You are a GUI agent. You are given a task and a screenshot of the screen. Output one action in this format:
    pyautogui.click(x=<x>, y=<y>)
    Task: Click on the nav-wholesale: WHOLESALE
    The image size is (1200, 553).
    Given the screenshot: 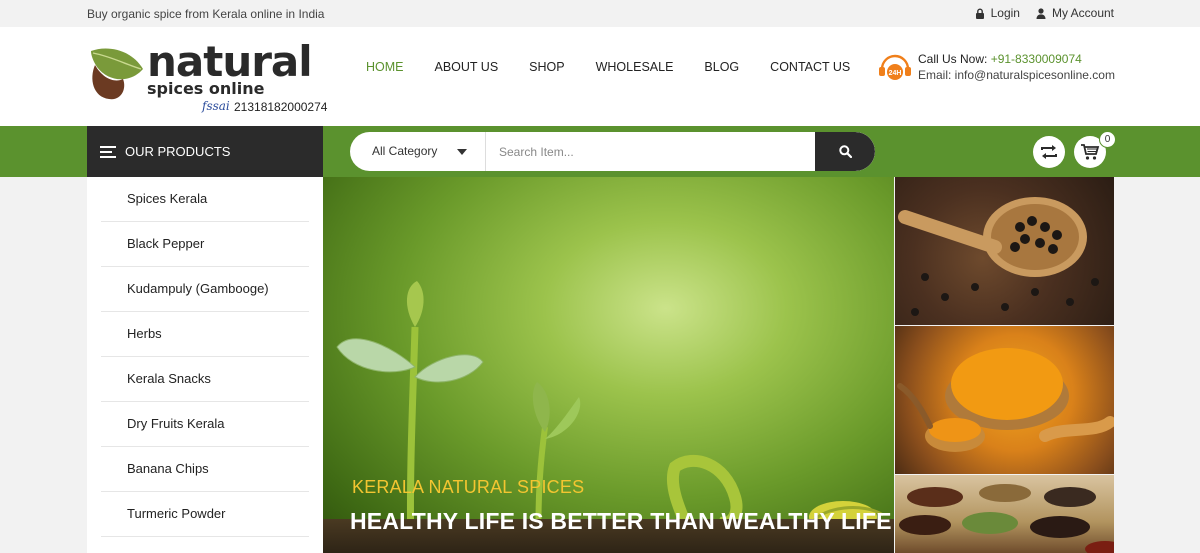 What is the action you would take?
    pyautogui.click(x=635, y=67)
    